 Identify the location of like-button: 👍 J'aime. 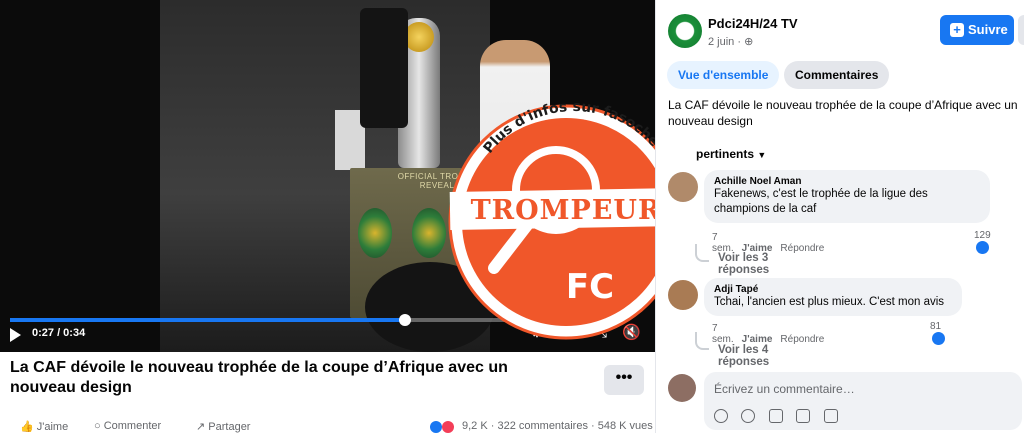
(44, 426).